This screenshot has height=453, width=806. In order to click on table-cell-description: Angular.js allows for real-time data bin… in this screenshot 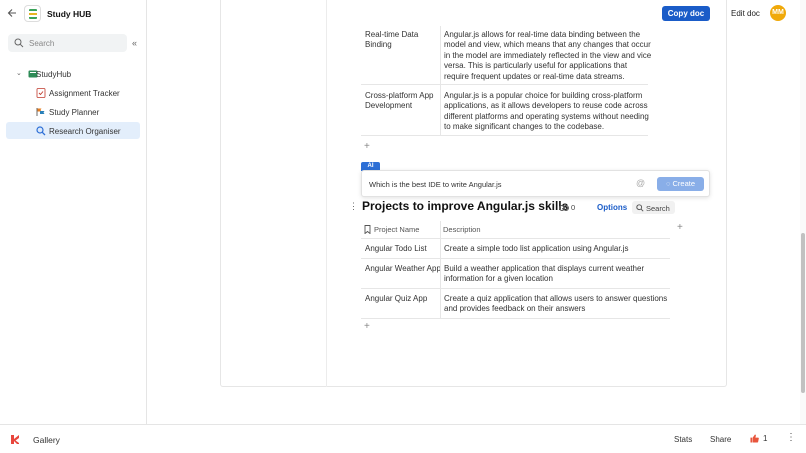, I will do `click(548, 55)`.